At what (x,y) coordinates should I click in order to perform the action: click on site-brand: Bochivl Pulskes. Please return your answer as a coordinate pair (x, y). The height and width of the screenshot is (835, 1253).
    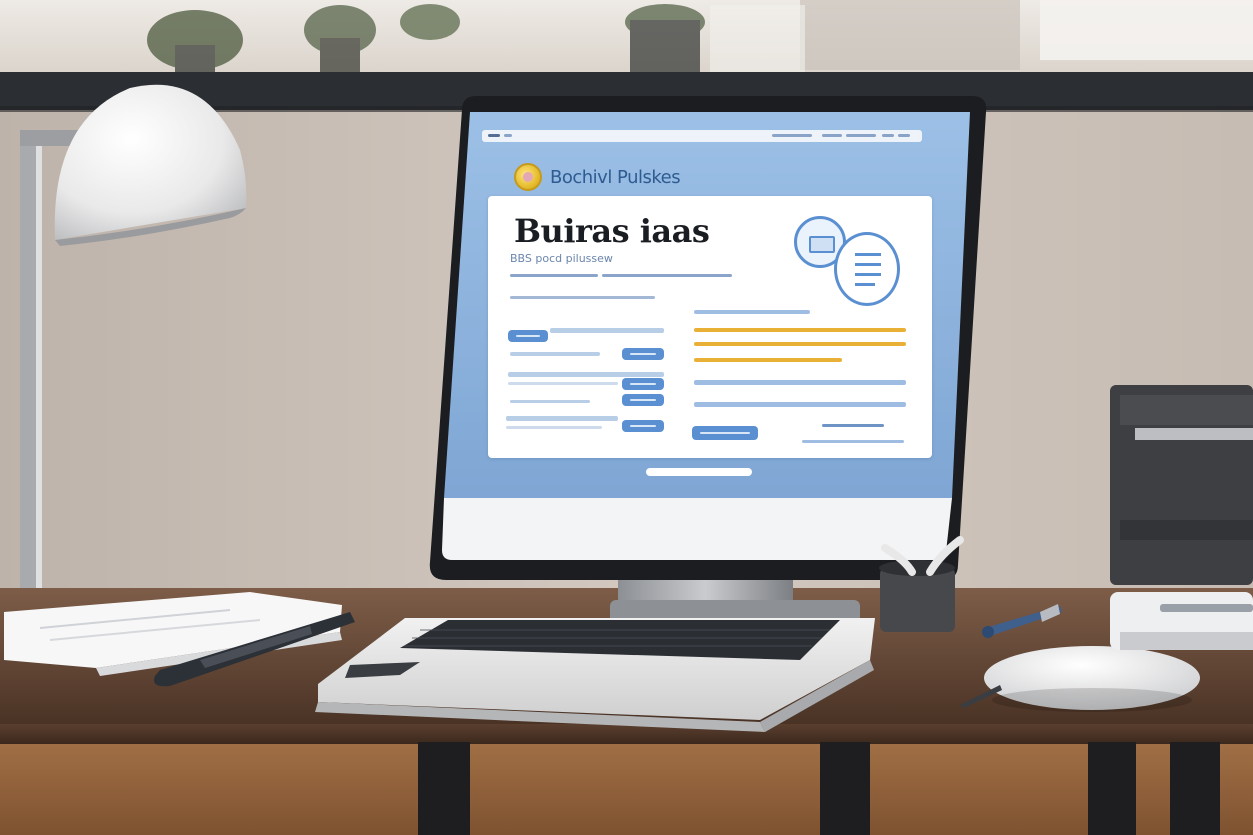
    Looking at the image, I should click on (597, 177).